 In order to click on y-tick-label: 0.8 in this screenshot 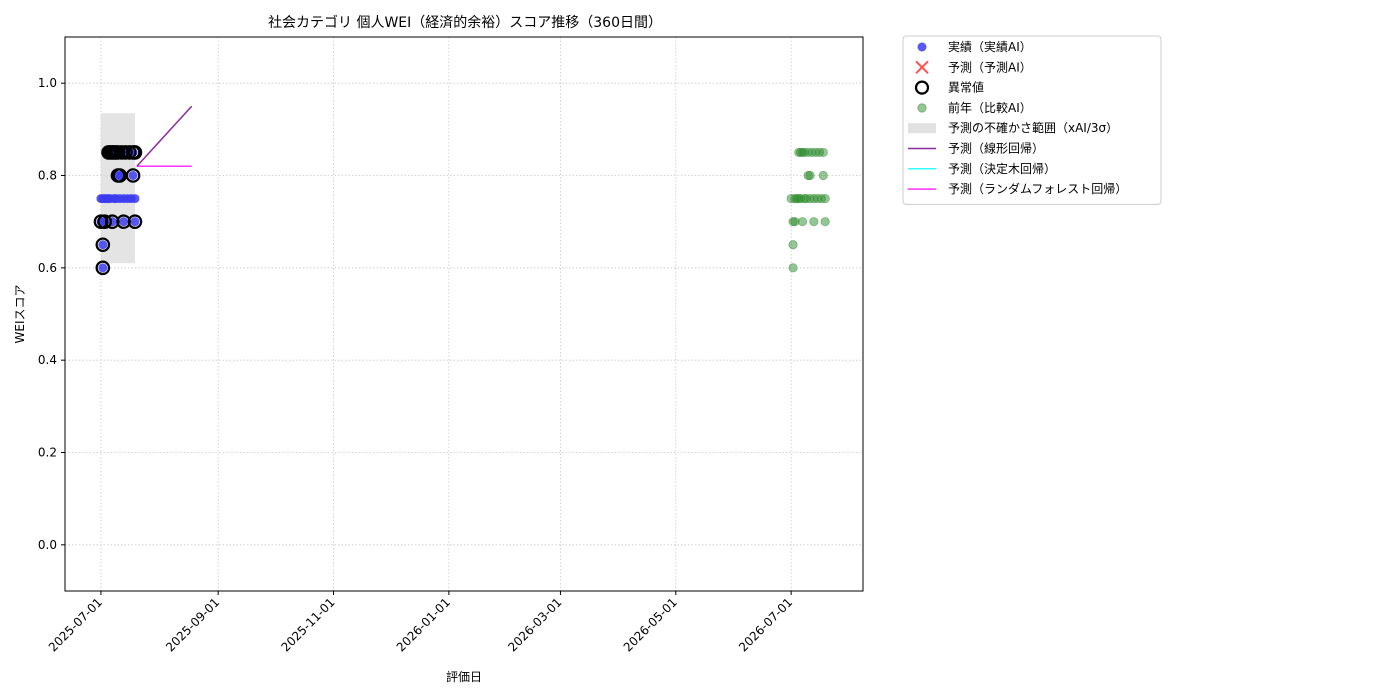, I will do `click(47, 176)`.